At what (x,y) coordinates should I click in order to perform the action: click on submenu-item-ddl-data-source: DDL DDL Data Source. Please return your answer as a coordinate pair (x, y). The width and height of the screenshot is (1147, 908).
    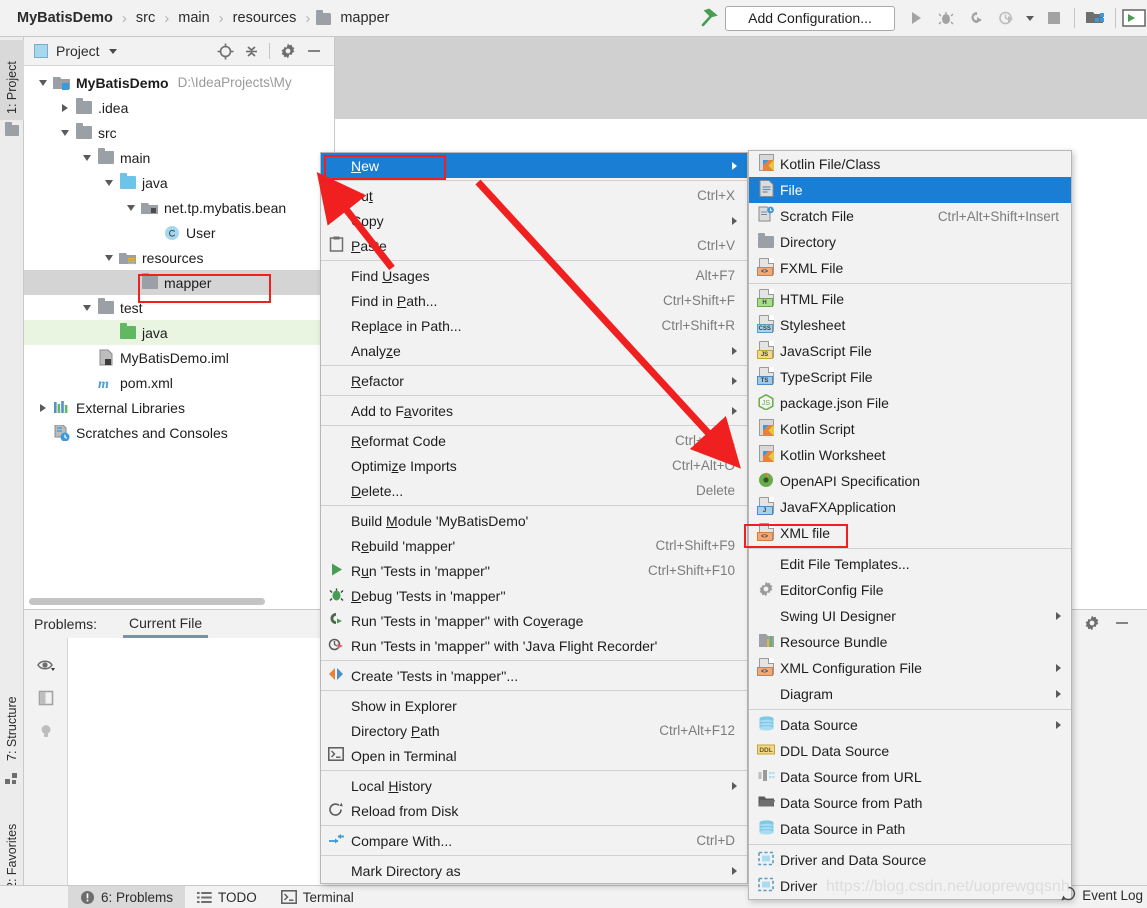
    Looking at the image, I should click on (910, 751).